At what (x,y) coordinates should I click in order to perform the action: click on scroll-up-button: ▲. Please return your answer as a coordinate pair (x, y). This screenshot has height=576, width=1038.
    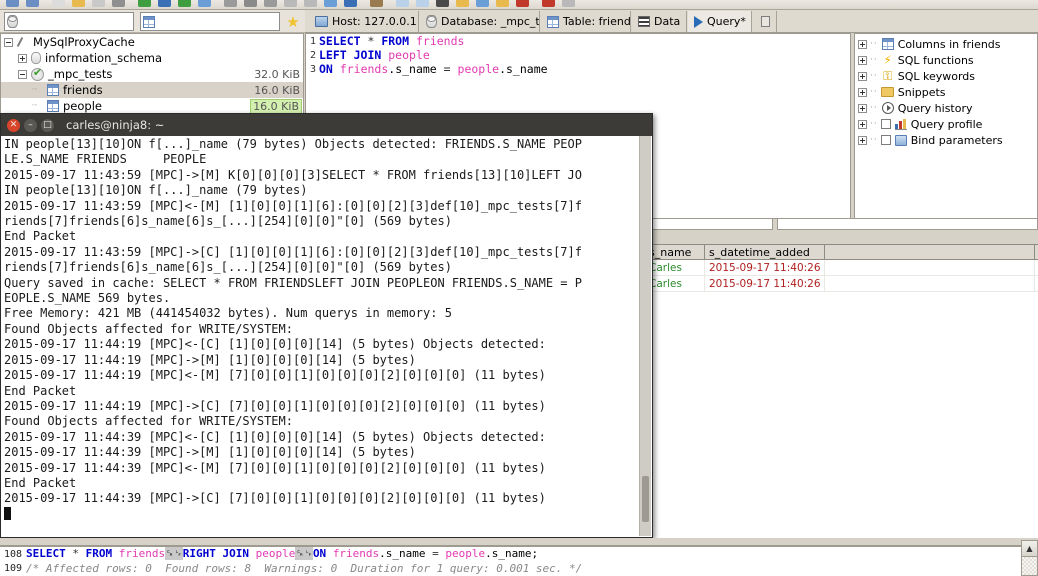
    Looking at the image, I should click on (1029, 548).